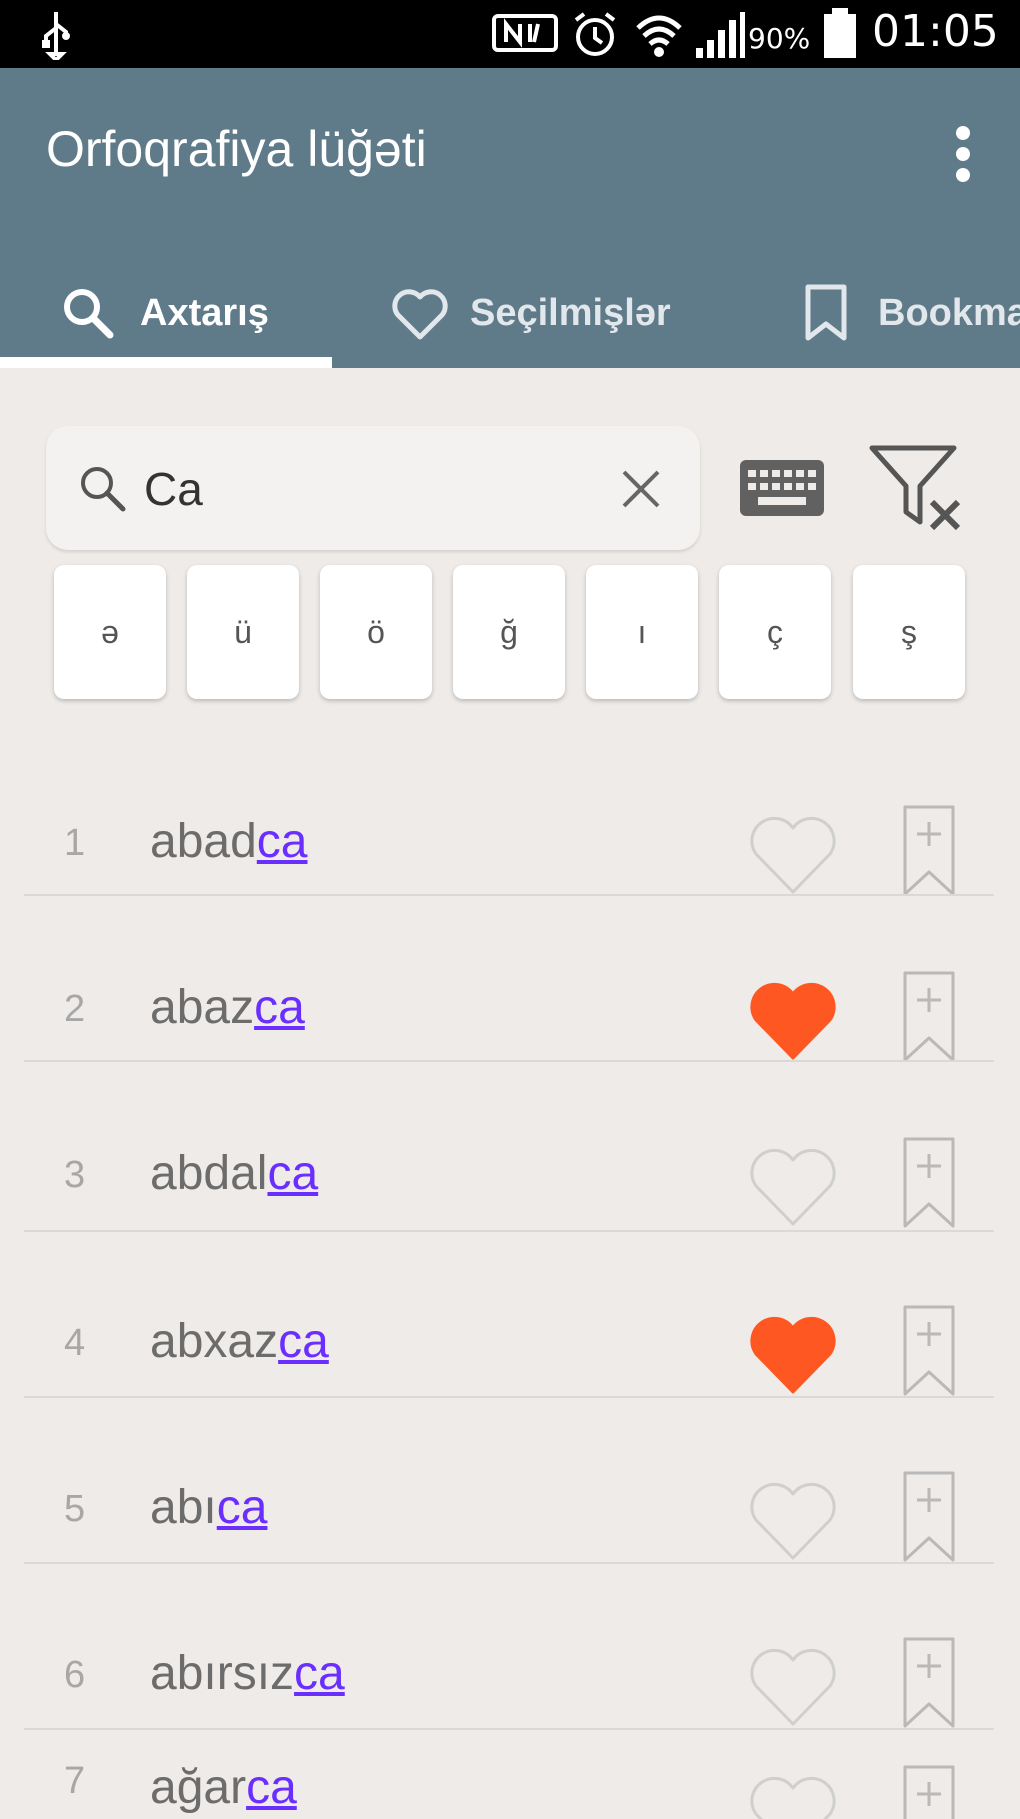 This screenshot has width=1020, height=1819. I want to click on tab-favorites: Seçilmişlər, so click(530, 313).